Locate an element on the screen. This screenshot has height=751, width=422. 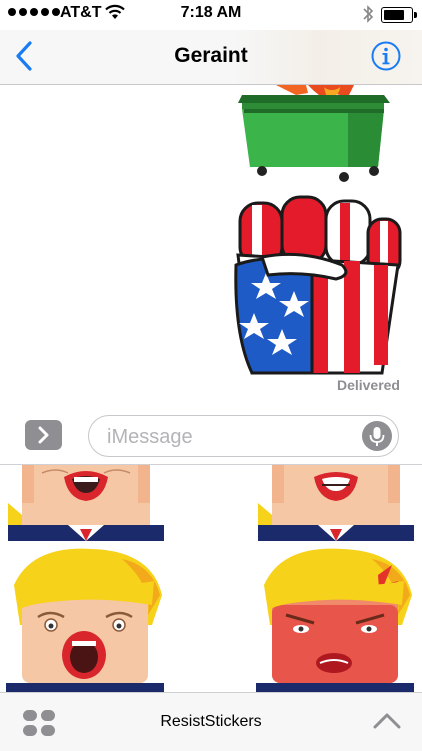
chevron-right-icon is located at coordinates (43, 435).